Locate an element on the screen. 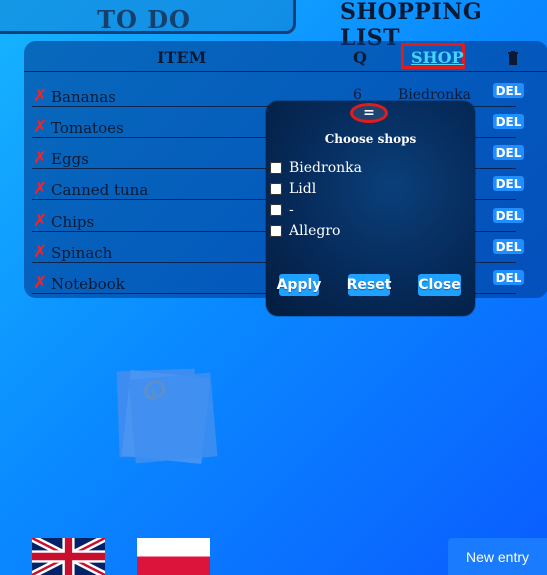 This screenshot has width=547, height=575. shop-option-label: Allegro is located at coordinates (315, 231).